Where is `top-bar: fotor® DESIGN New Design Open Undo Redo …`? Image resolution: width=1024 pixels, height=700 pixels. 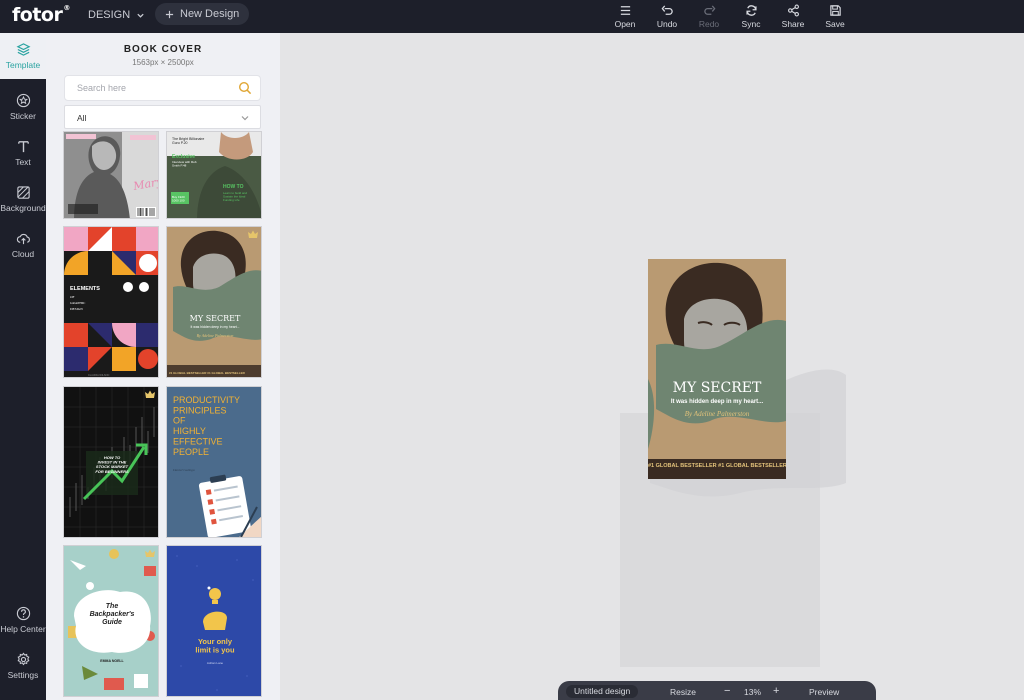 top-bar: fotor® DESIGN New Design Open Undo Redo … is located at coordinates (512, 16).